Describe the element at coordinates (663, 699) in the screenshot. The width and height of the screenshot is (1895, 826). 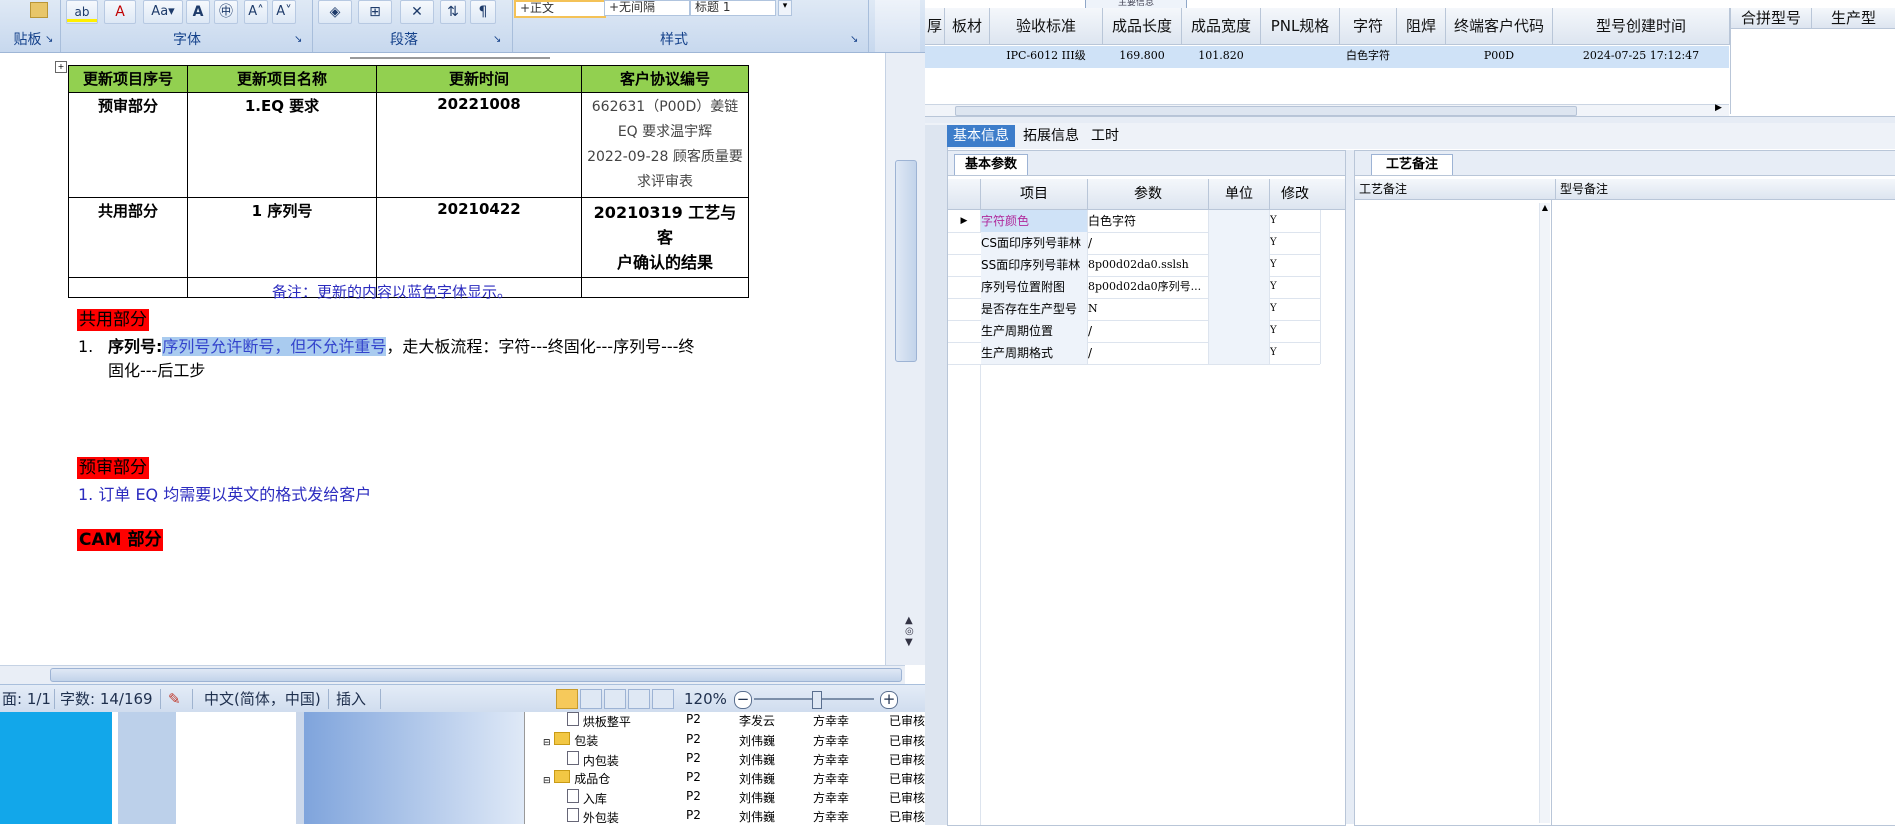
I see `draft-icon` at that location.